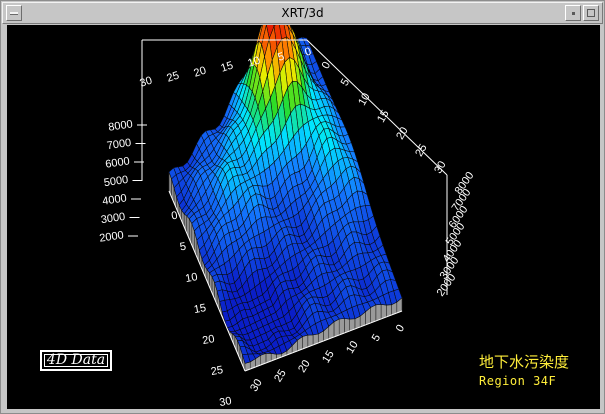 The image size is (605, 414). I want to click on title-bar: XRT/3d, so click(302, 13).